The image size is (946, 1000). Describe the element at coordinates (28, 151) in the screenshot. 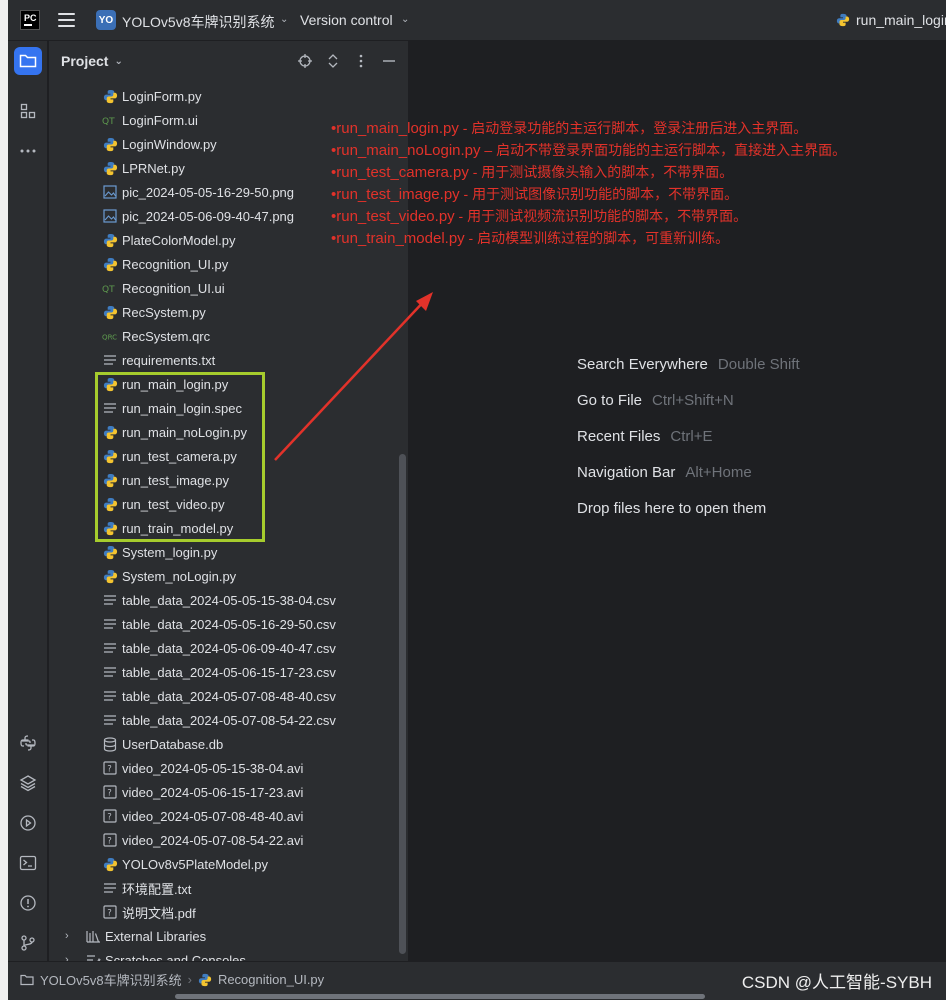

I see `more-tools-button` at that location.